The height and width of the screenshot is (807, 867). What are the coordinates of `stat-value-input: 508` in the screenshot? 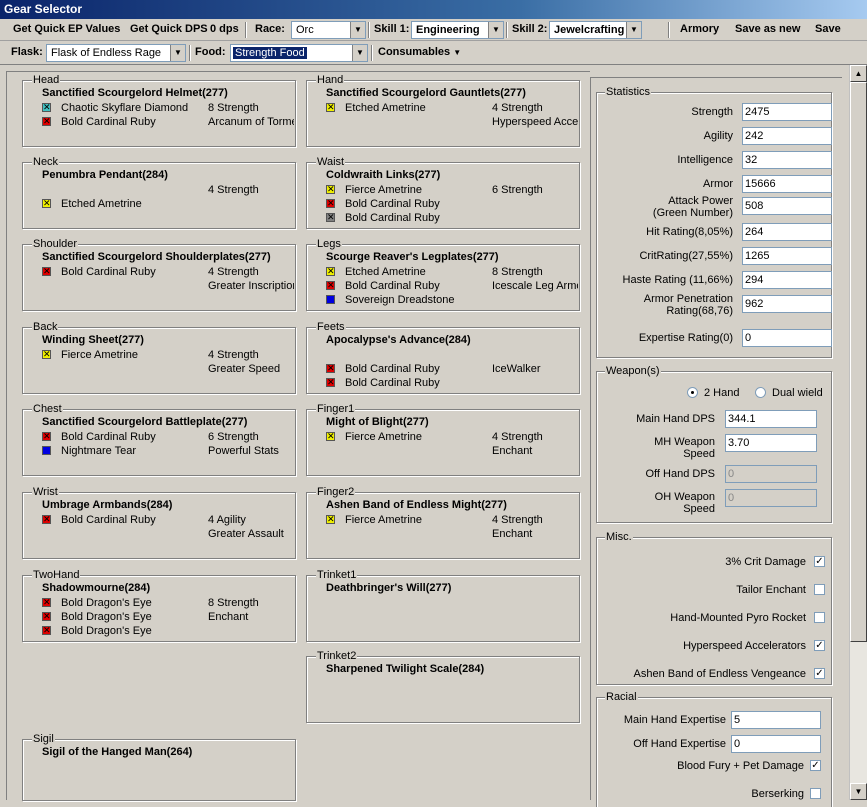 It's located at (787, 206).